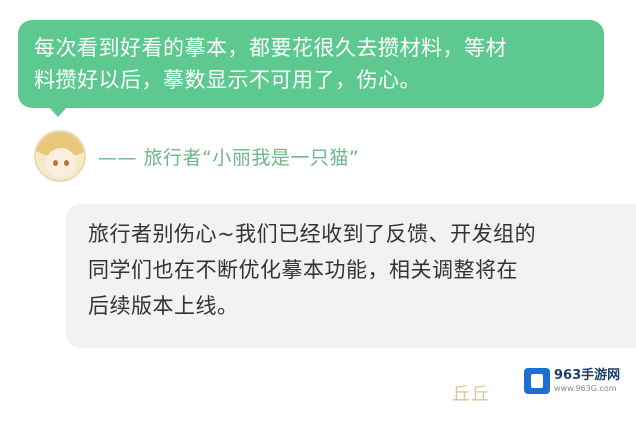 The height and width of the screenshot is (424, 636). Describe the element at coordinates (585, 388) in the screenshot. I see `watermark-url: www.963G.com` at that location.